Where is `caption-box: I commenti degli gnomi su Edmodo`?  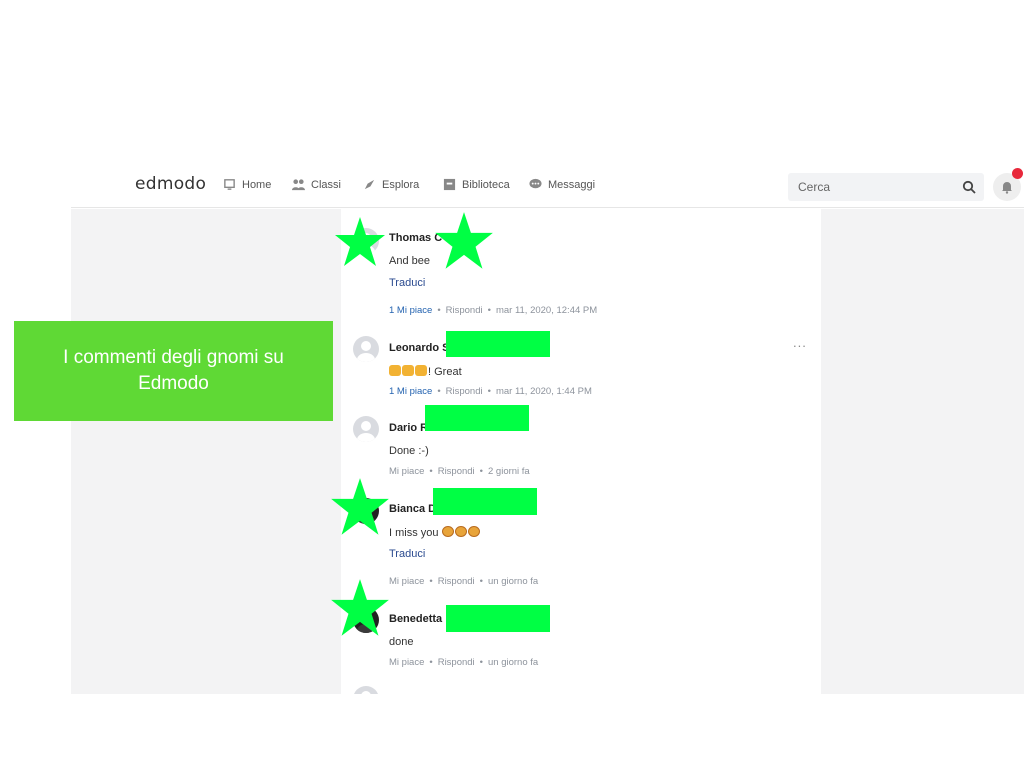
caption-box: I commenti degli gnomi su Edmodo is located at coordinates (173, 371).